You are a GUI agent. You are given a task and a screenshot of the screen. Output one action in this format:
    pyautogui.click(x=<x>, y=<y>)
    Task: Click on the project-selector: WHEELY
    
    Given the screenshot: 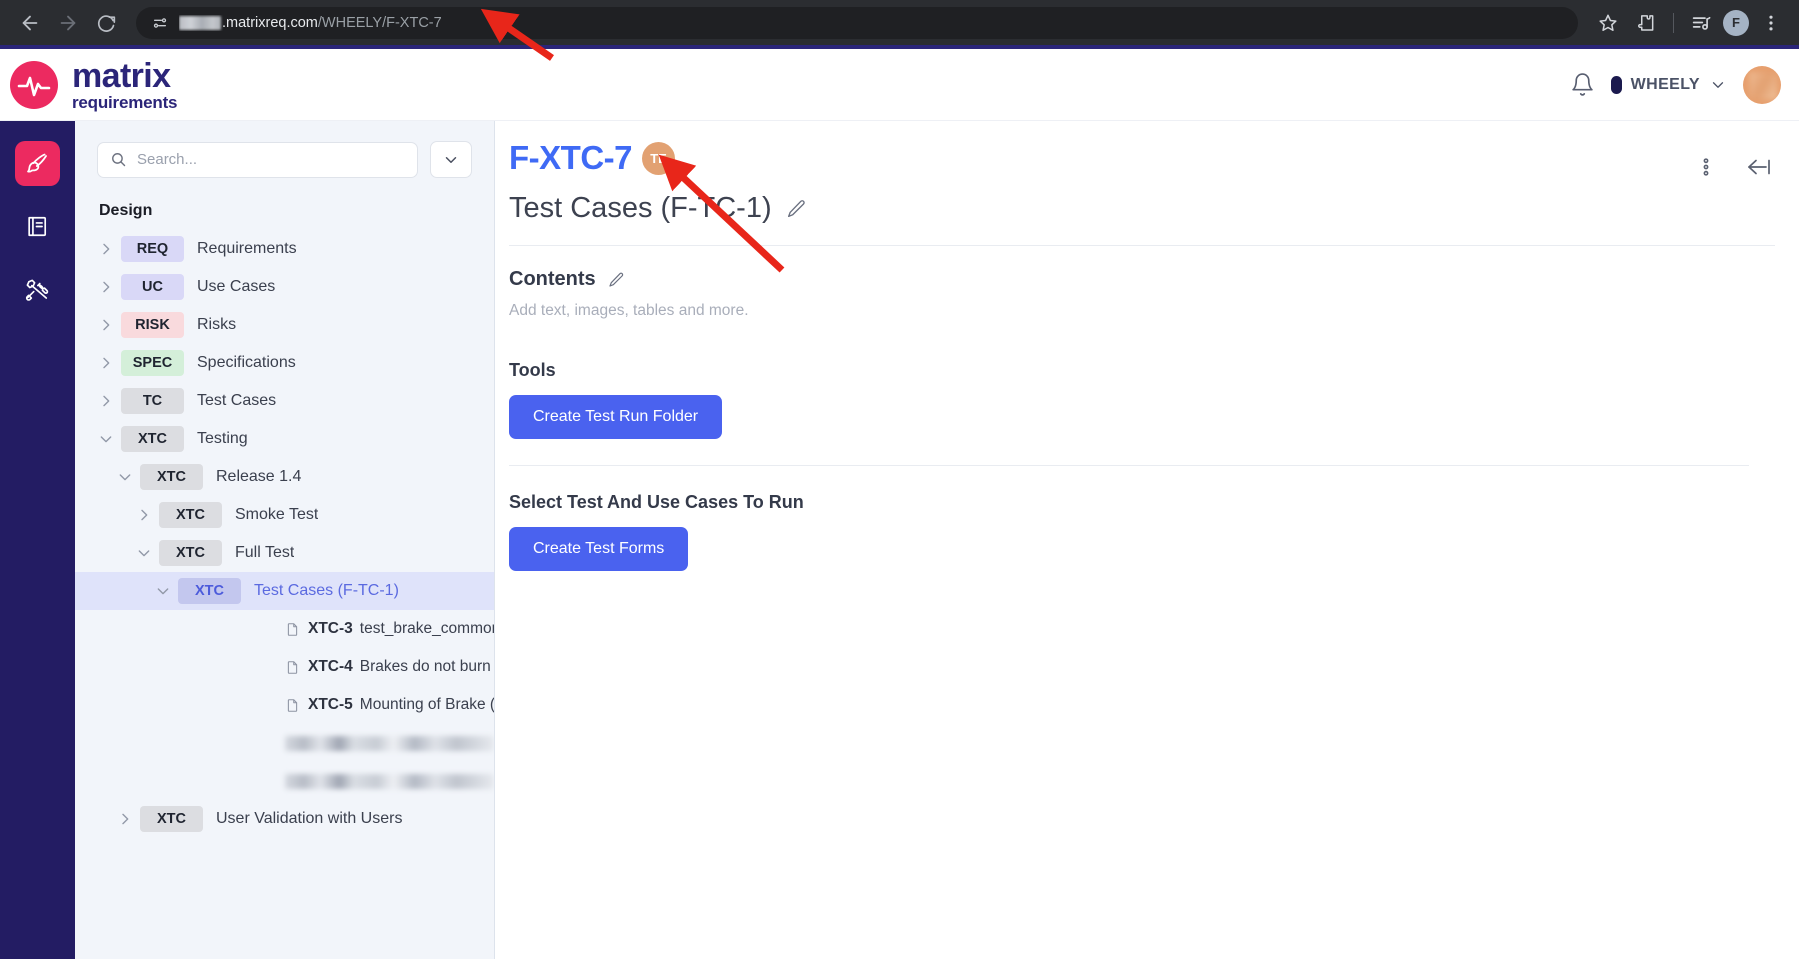 What is the action you would take?
    pyautogui.click(x=1668, y=84)
    